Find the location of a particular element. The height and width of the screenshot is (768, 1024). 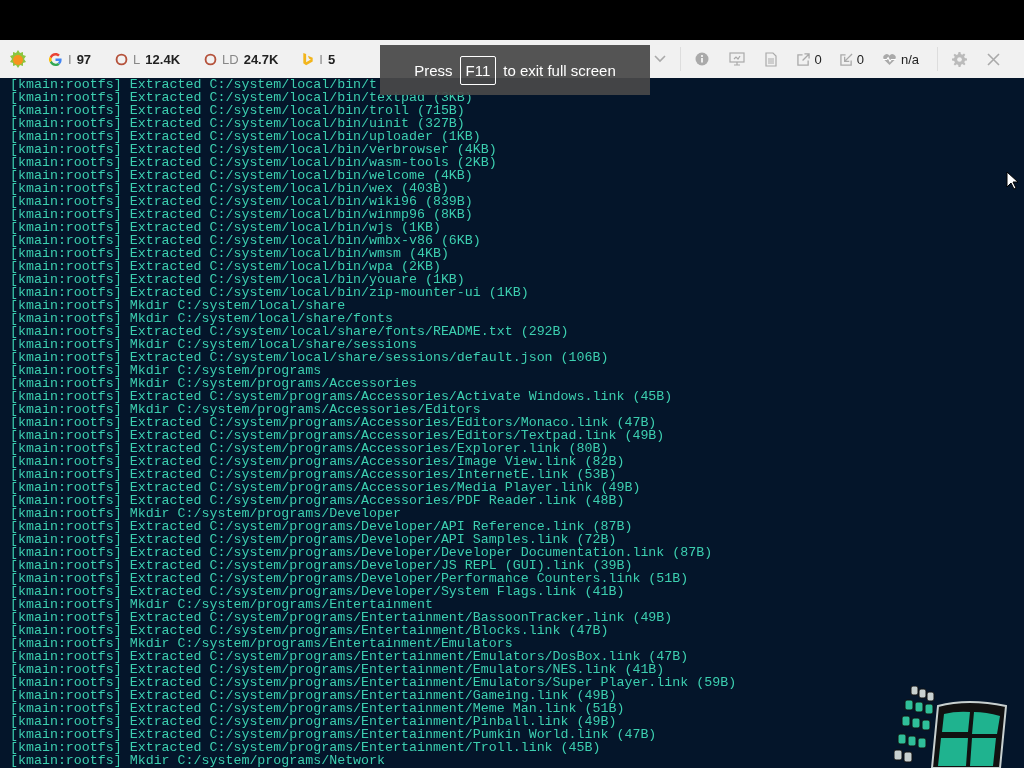

log-line: [kmain:rootfs] Extracted C:/system/local/bin/troll (715B) is located at coordinates (237, 110).